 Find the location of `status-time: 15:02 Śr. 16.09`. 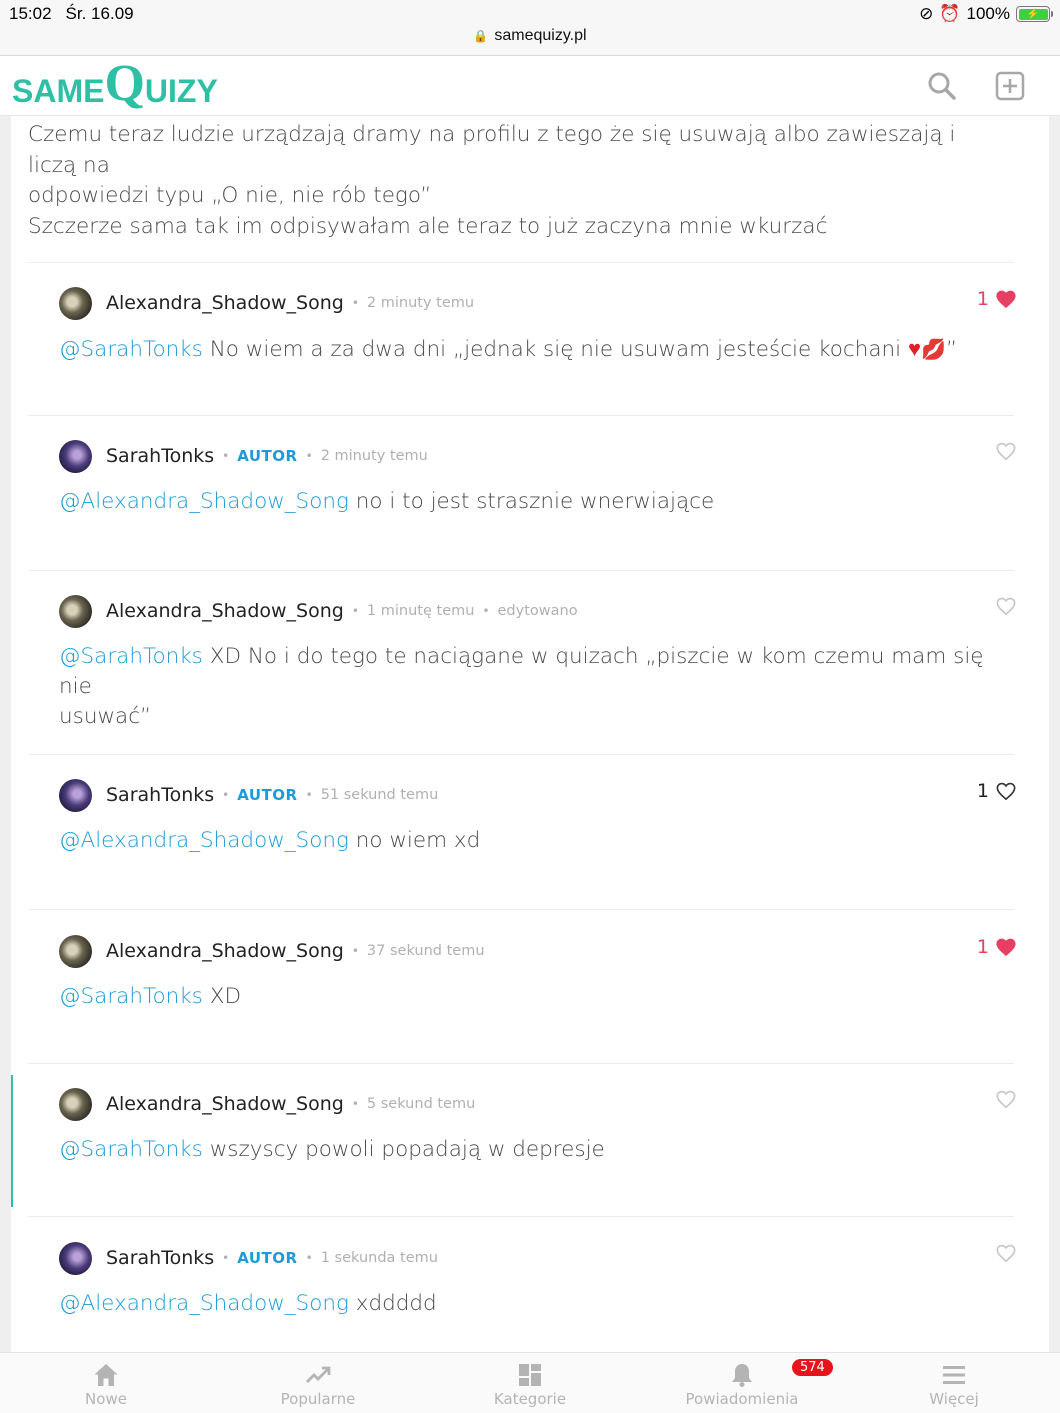

status-time: 15:02 Śr. 16.09 is located at coordinates (71, 14).